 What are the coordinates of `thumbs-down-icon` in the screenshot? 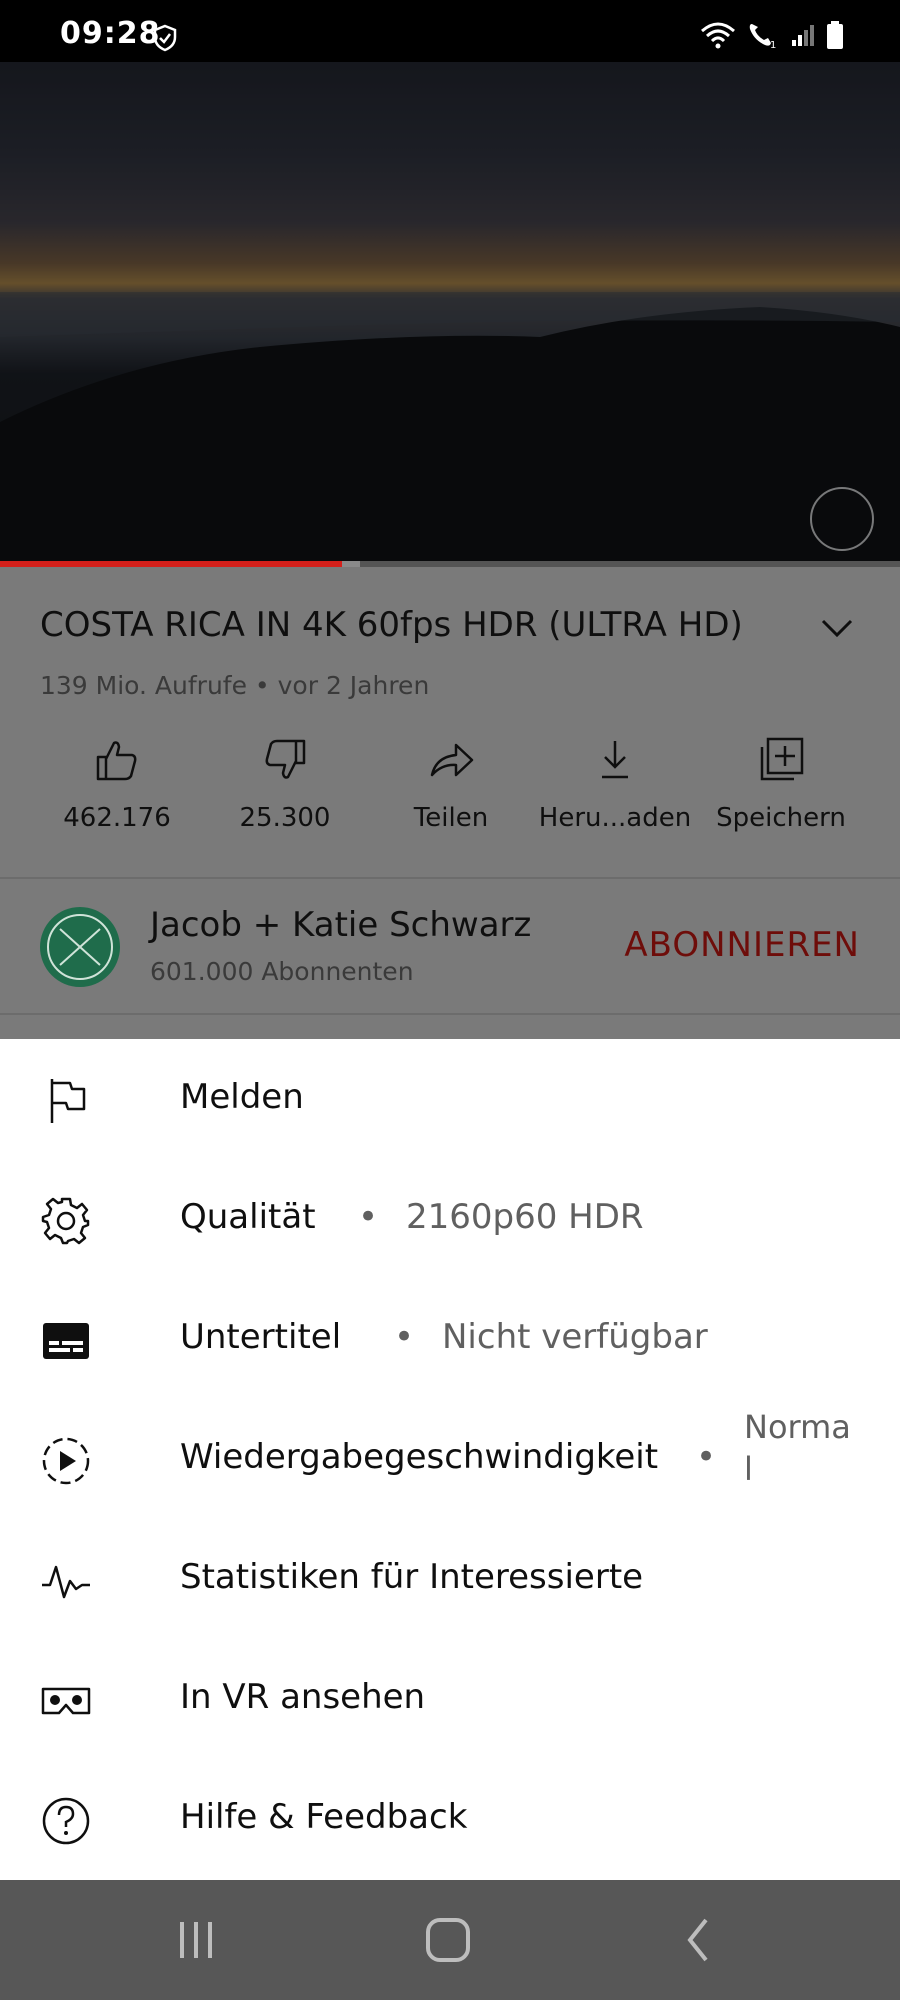 It's located at (285, 759).